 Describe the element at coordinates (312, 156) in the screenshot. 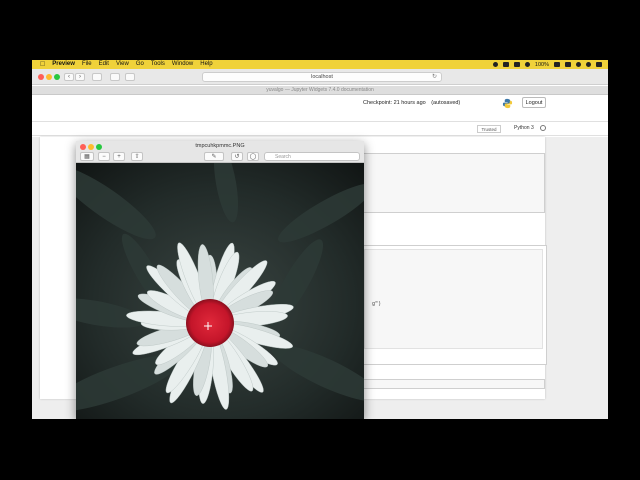

I see `preview-search-input: Search` at that location.